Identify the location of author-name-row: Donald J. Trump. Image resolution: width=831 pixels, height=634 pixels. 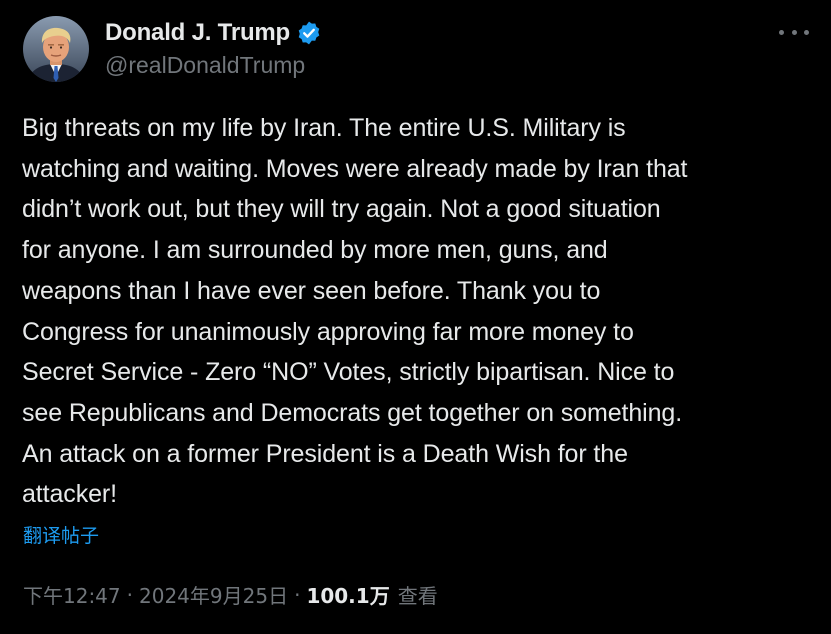
(213, 33).